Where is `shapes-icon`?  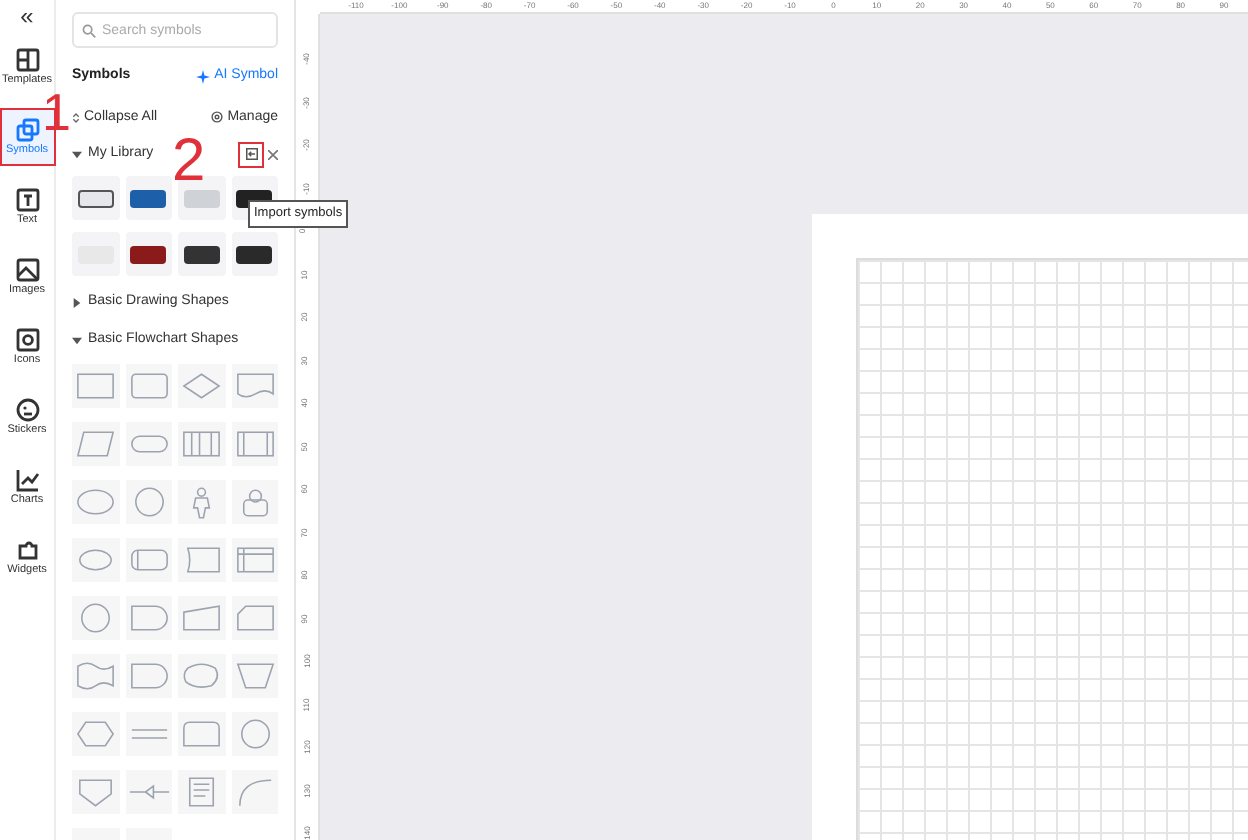
shapes-icon is located at coordinates (27, 129).